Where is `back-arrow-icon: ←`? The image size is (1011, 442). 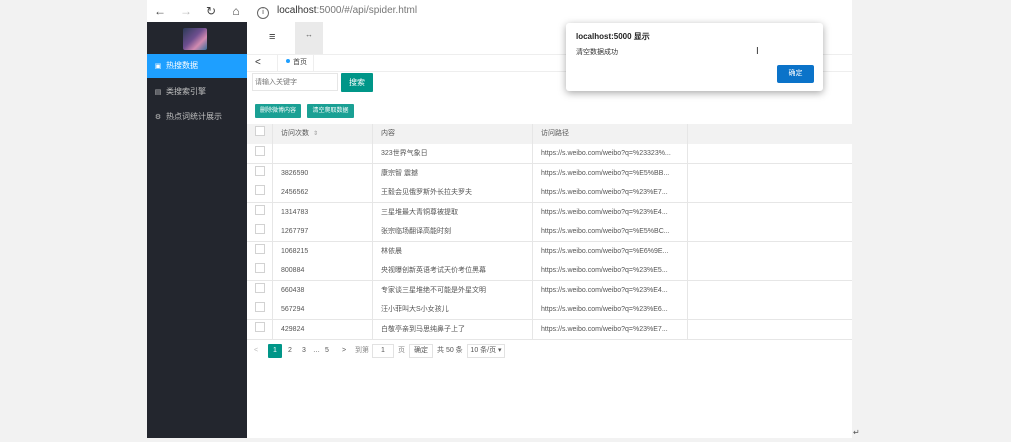 back-arrow-icon: ← is located at coordinates (160, 11).